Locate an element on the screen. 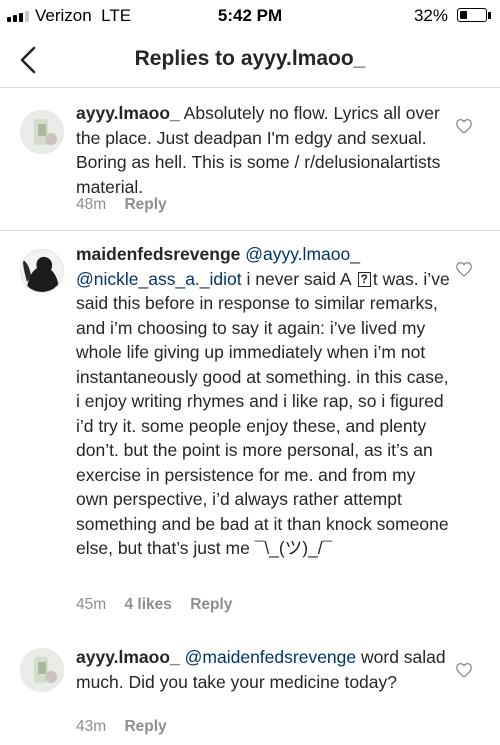  battery-icon is located at coordinates (472, 15).